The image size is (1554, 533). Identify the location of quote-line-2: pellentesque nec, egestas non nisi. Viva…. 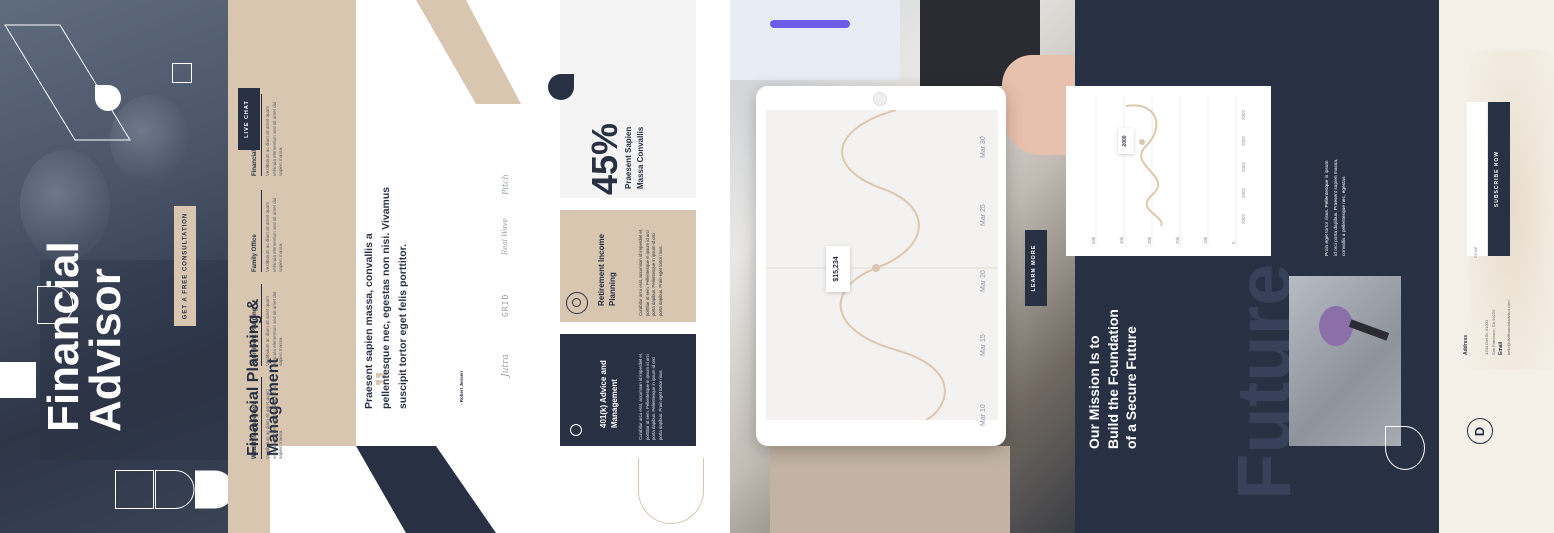
(386, 297).